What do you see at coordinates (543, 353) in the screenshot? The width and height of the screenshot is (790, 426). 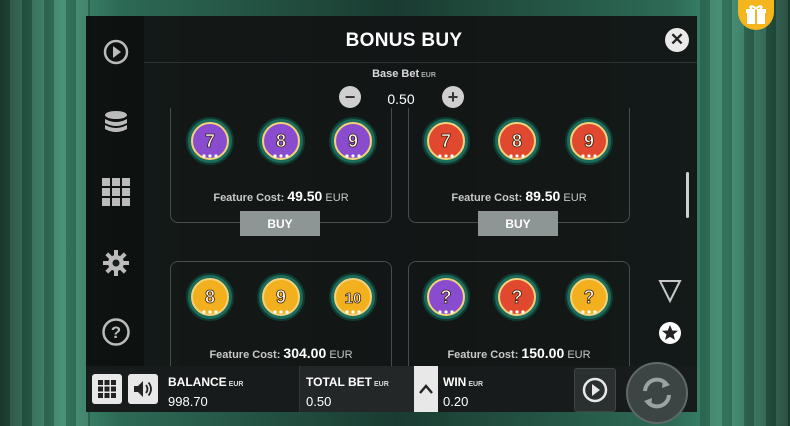 I see `feature-4-cost-value: 150.00` at bounding box center [543, 353].